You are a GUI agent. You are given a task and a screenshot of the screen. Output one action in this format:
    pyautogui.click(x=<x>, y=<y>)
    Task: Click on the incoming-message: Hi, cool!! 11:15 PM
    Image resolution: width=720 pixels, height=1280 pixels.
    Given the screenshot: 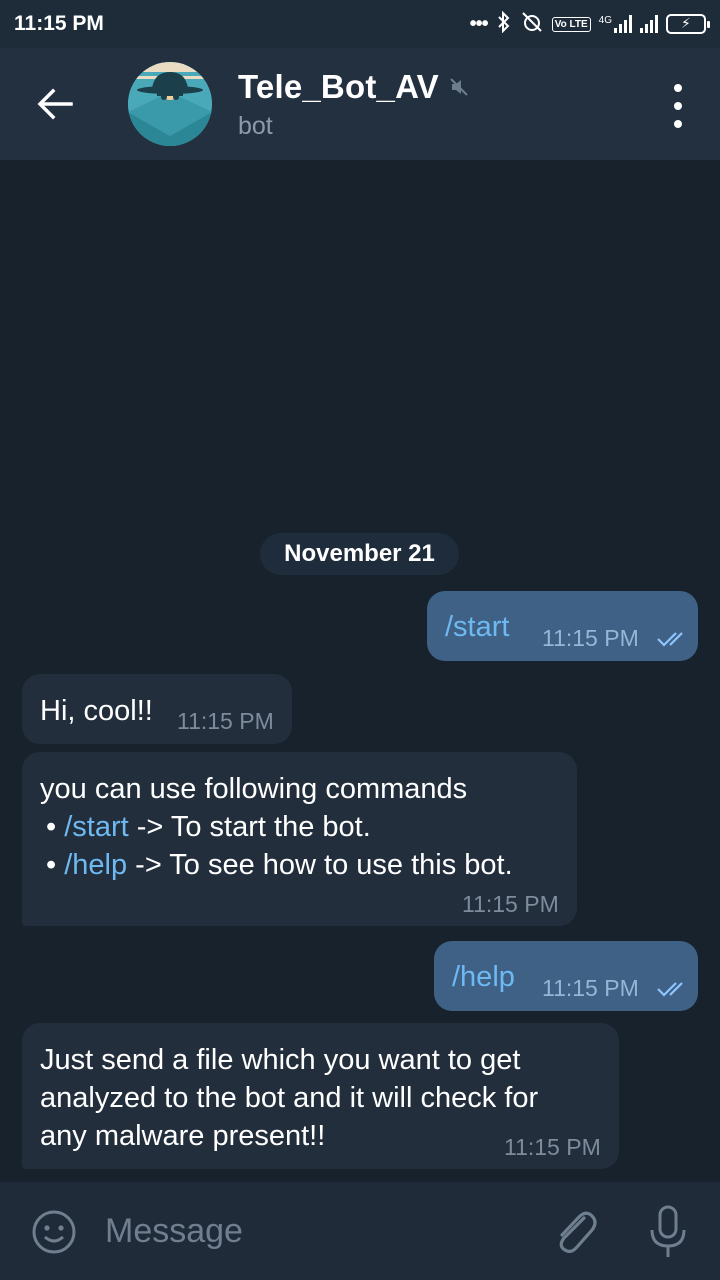 What is the action you would take?
    pyautogui.click(x=157, y=709)
    